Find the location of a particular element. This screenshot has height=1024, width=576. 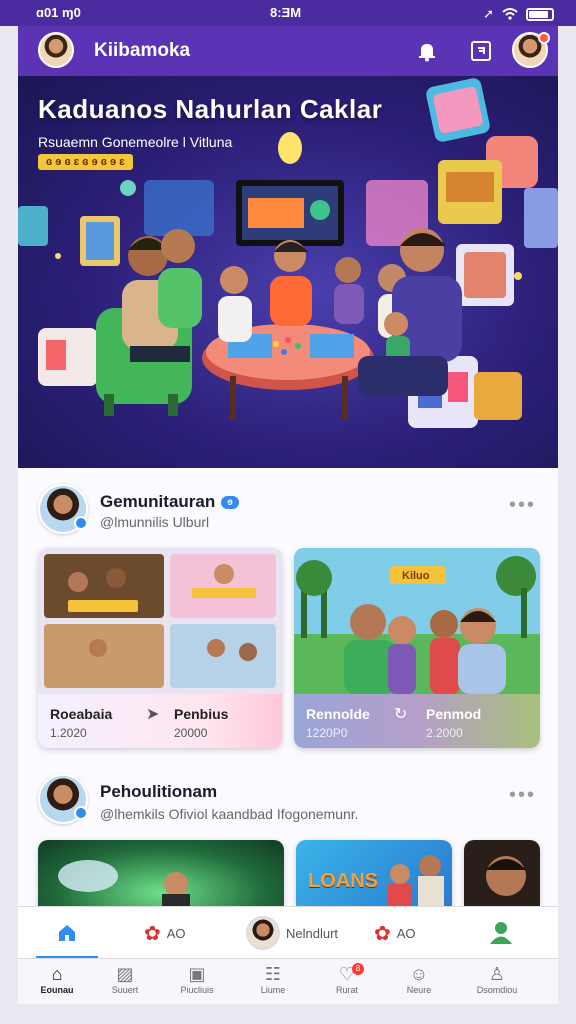

home-icon is located at coordinates (67, 933).